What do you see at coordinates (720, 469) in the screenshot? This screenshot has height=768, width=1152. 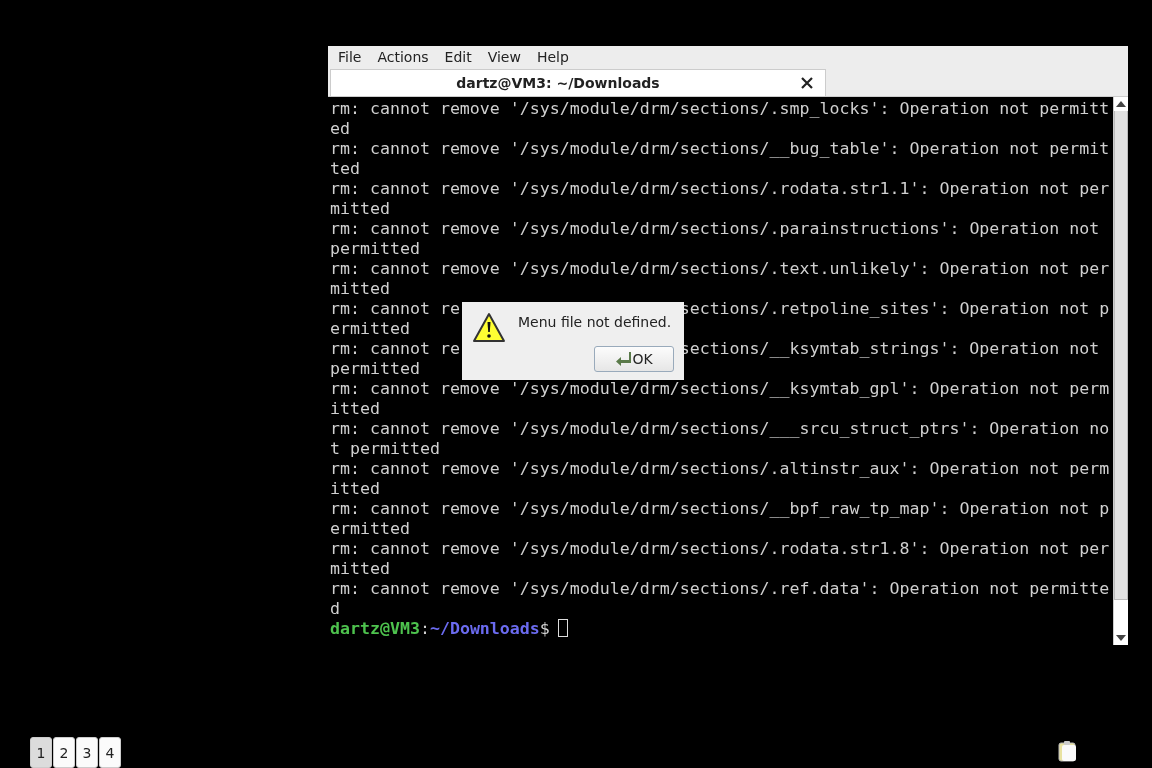 I see `terminal-line: rm: cannot remove '/sys/module/drm/sections/.altinstr_aux': Operation not perm` at bounding box center [720, 469].